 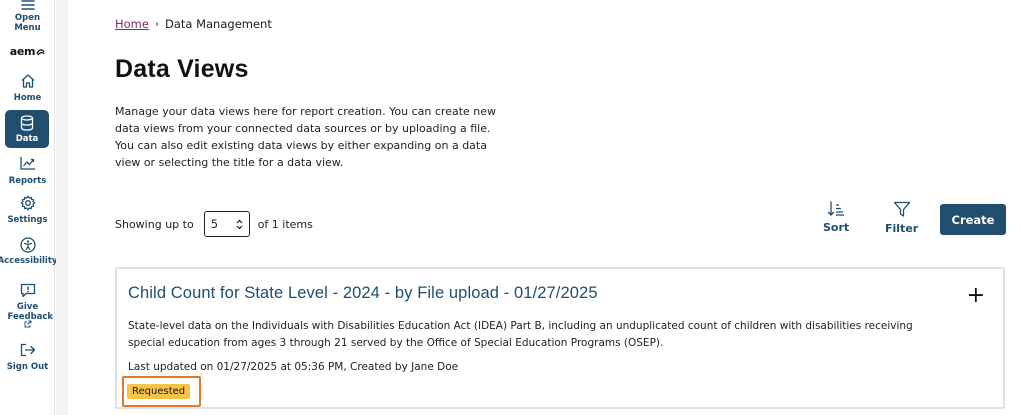 I want to click on page-size-value: 5, so click(x=214, y=224).